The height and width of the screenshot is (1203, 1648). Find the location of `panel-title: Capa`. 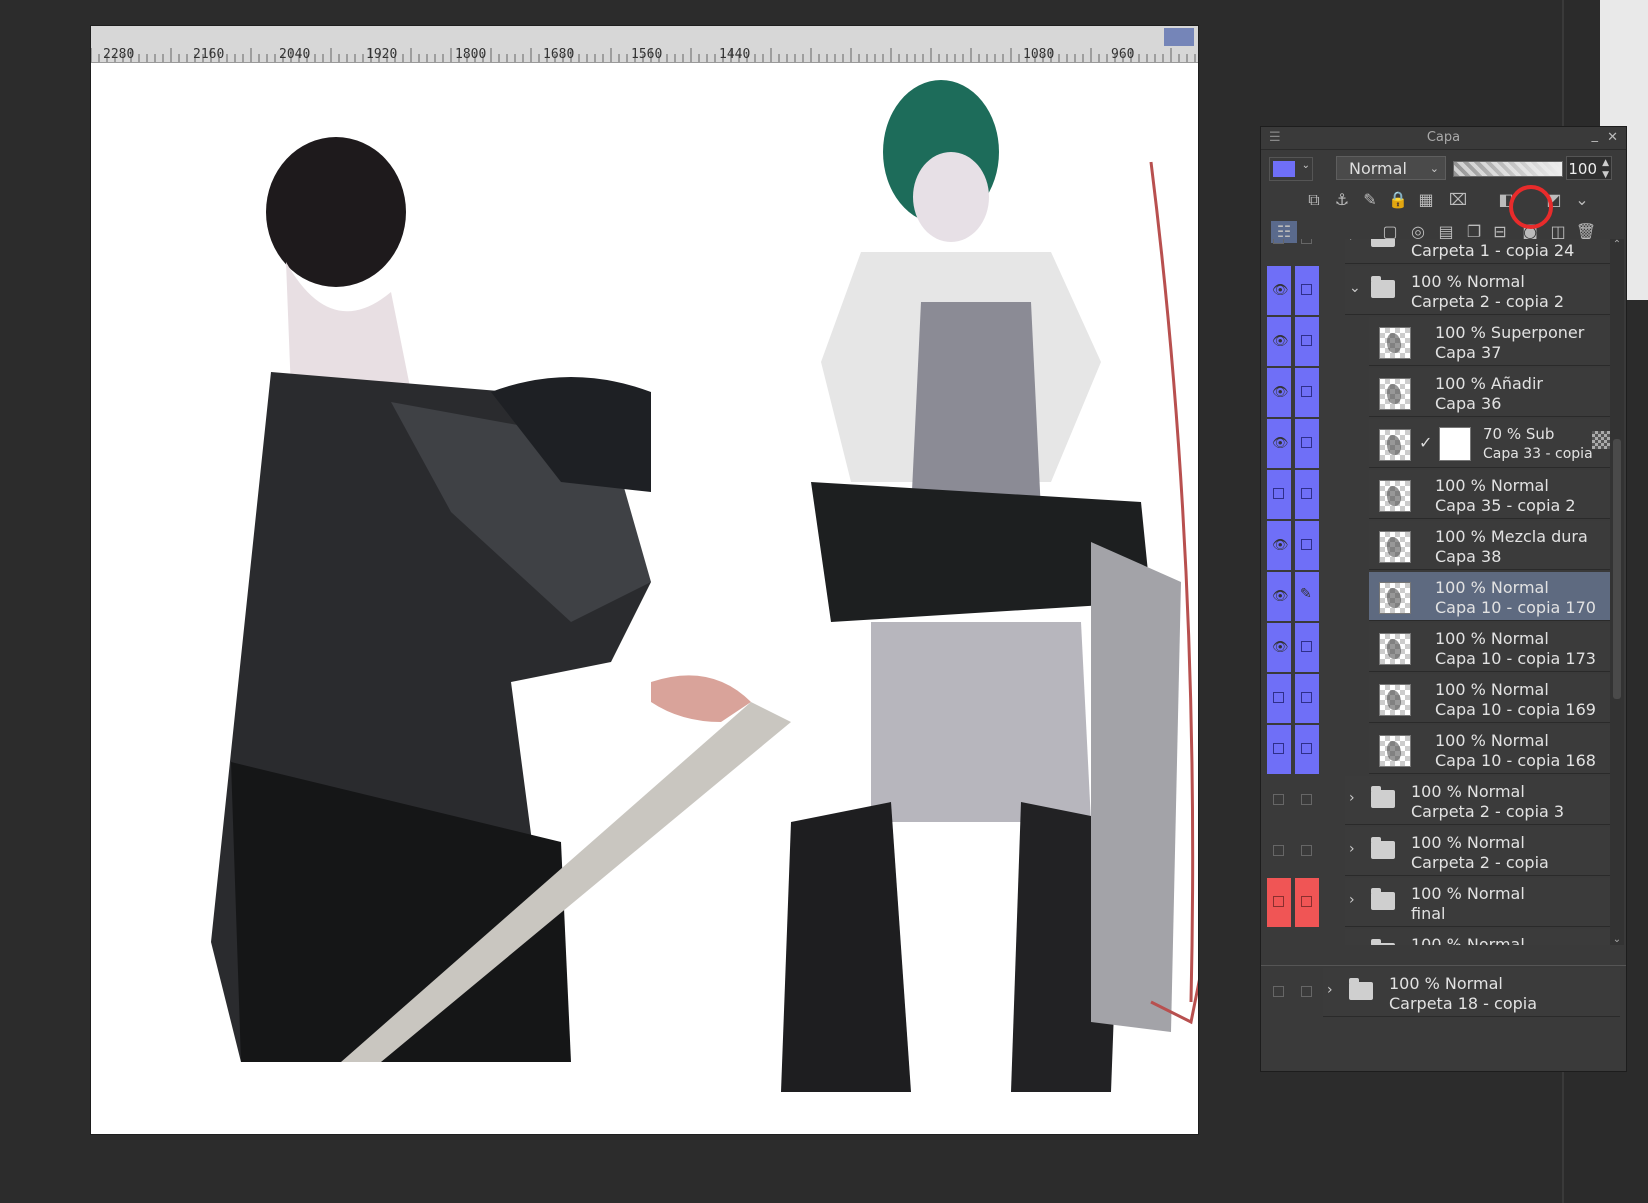

panel-title: Capa is located at coordinates (1443, 137).